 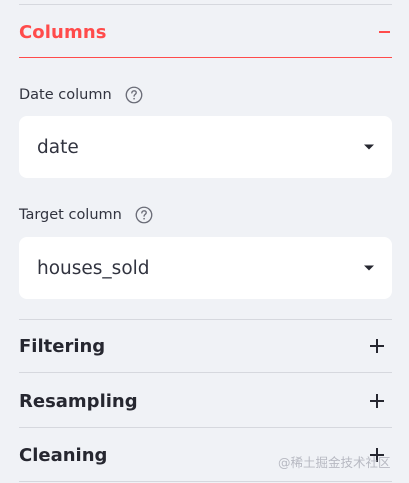 What do you see at coordinates (63, 32) in the screenshot?
I see `columns-section-title: Columns` at bounding box center [63, 32].